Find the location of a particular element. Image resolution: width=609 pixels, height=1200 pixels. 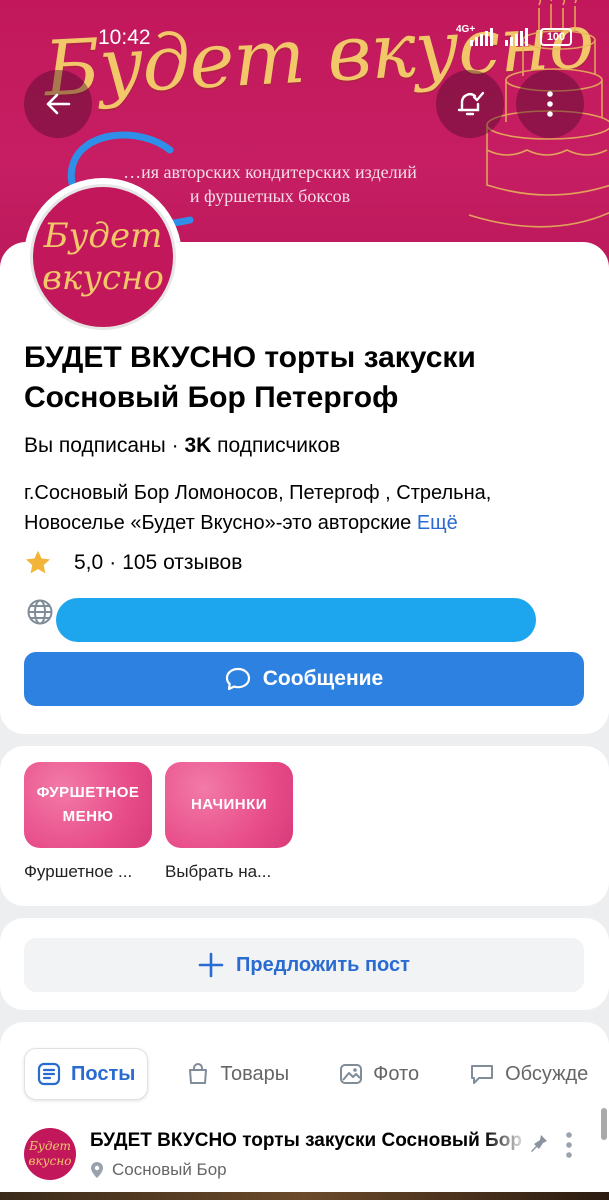

message-button: Сообщение is located at coordinates (304, 679).